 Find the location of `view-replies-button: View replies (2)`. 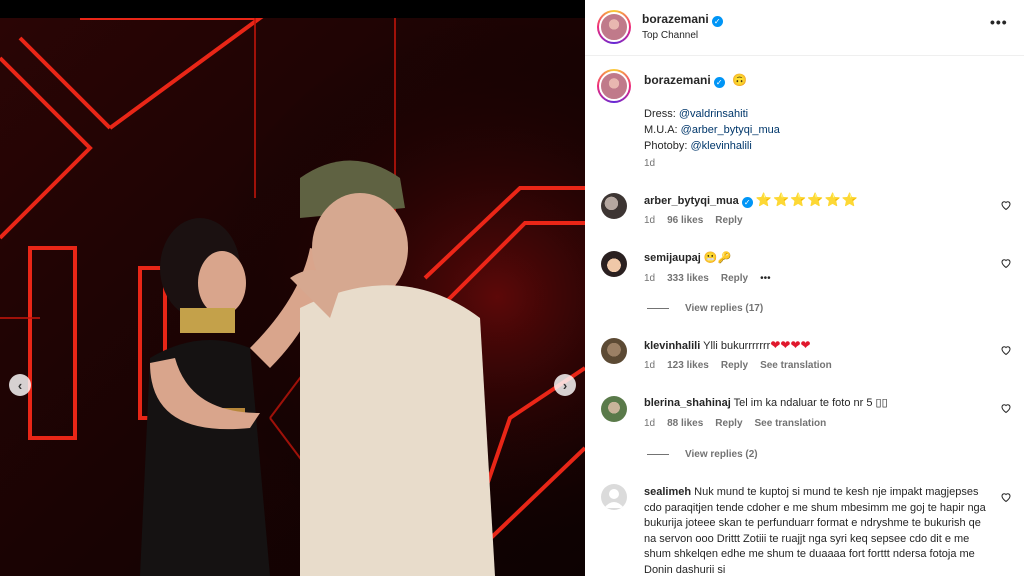

view-replies-button: View replies (2) is located at coordinates (702, 454).